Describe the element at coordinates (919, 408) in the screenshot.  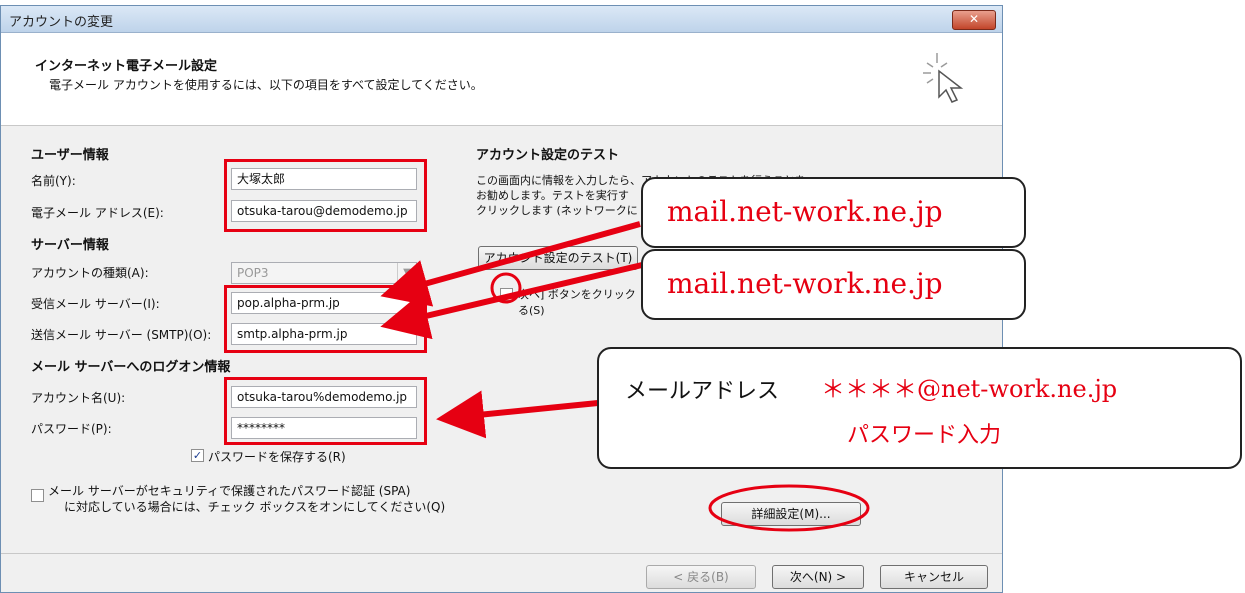
I see `logon-callout: メールアドレス ＊＊＊＊@net-work.ne.jp パスワード入力` at that location.